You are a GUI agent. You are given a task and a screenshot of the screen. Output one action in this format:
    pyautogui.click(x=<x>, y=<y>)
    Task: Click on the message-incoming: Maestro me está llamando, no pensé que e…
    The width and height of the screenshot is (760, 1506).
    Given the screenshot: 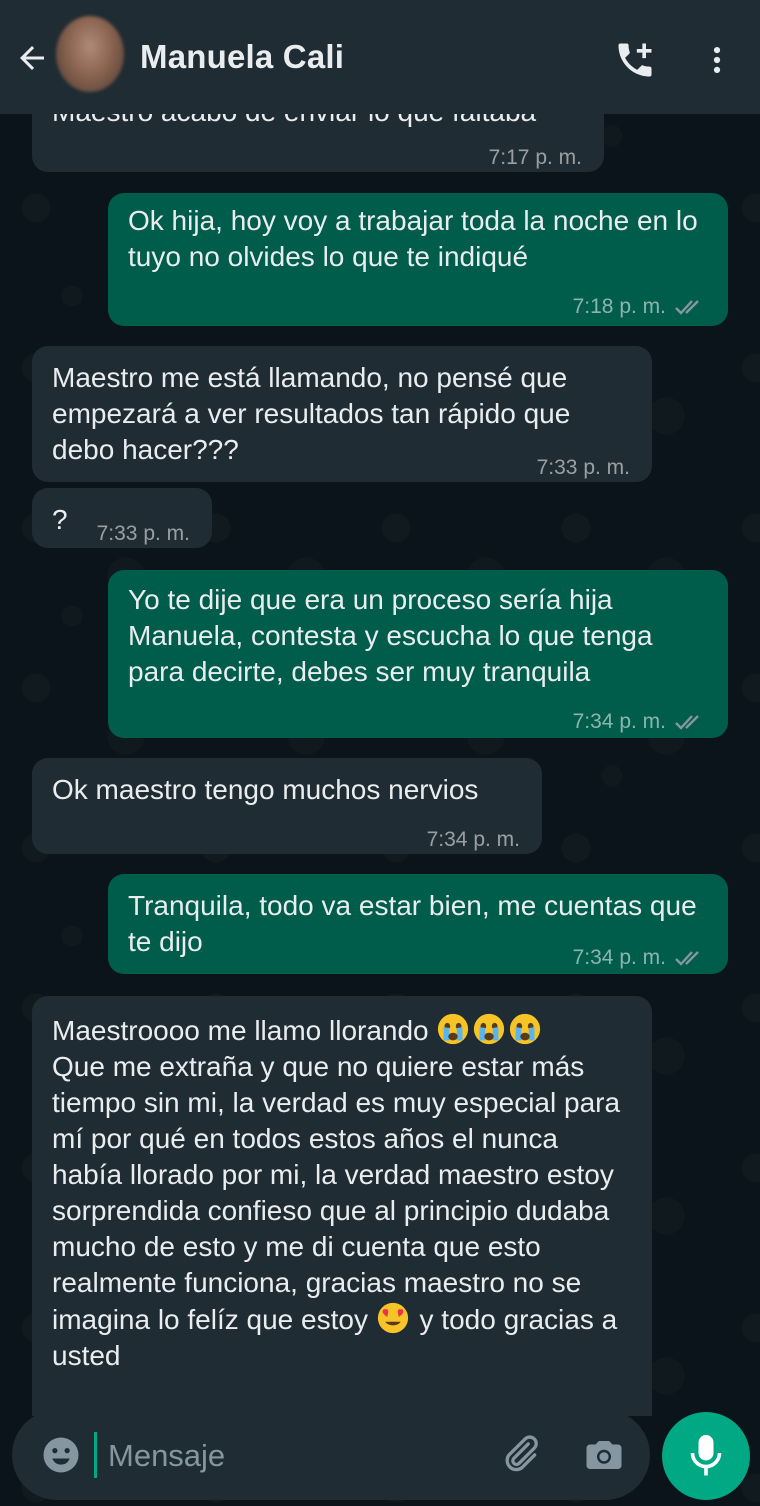 What is the action you would take?
    pyautogui.click(x=342, y=414)
    